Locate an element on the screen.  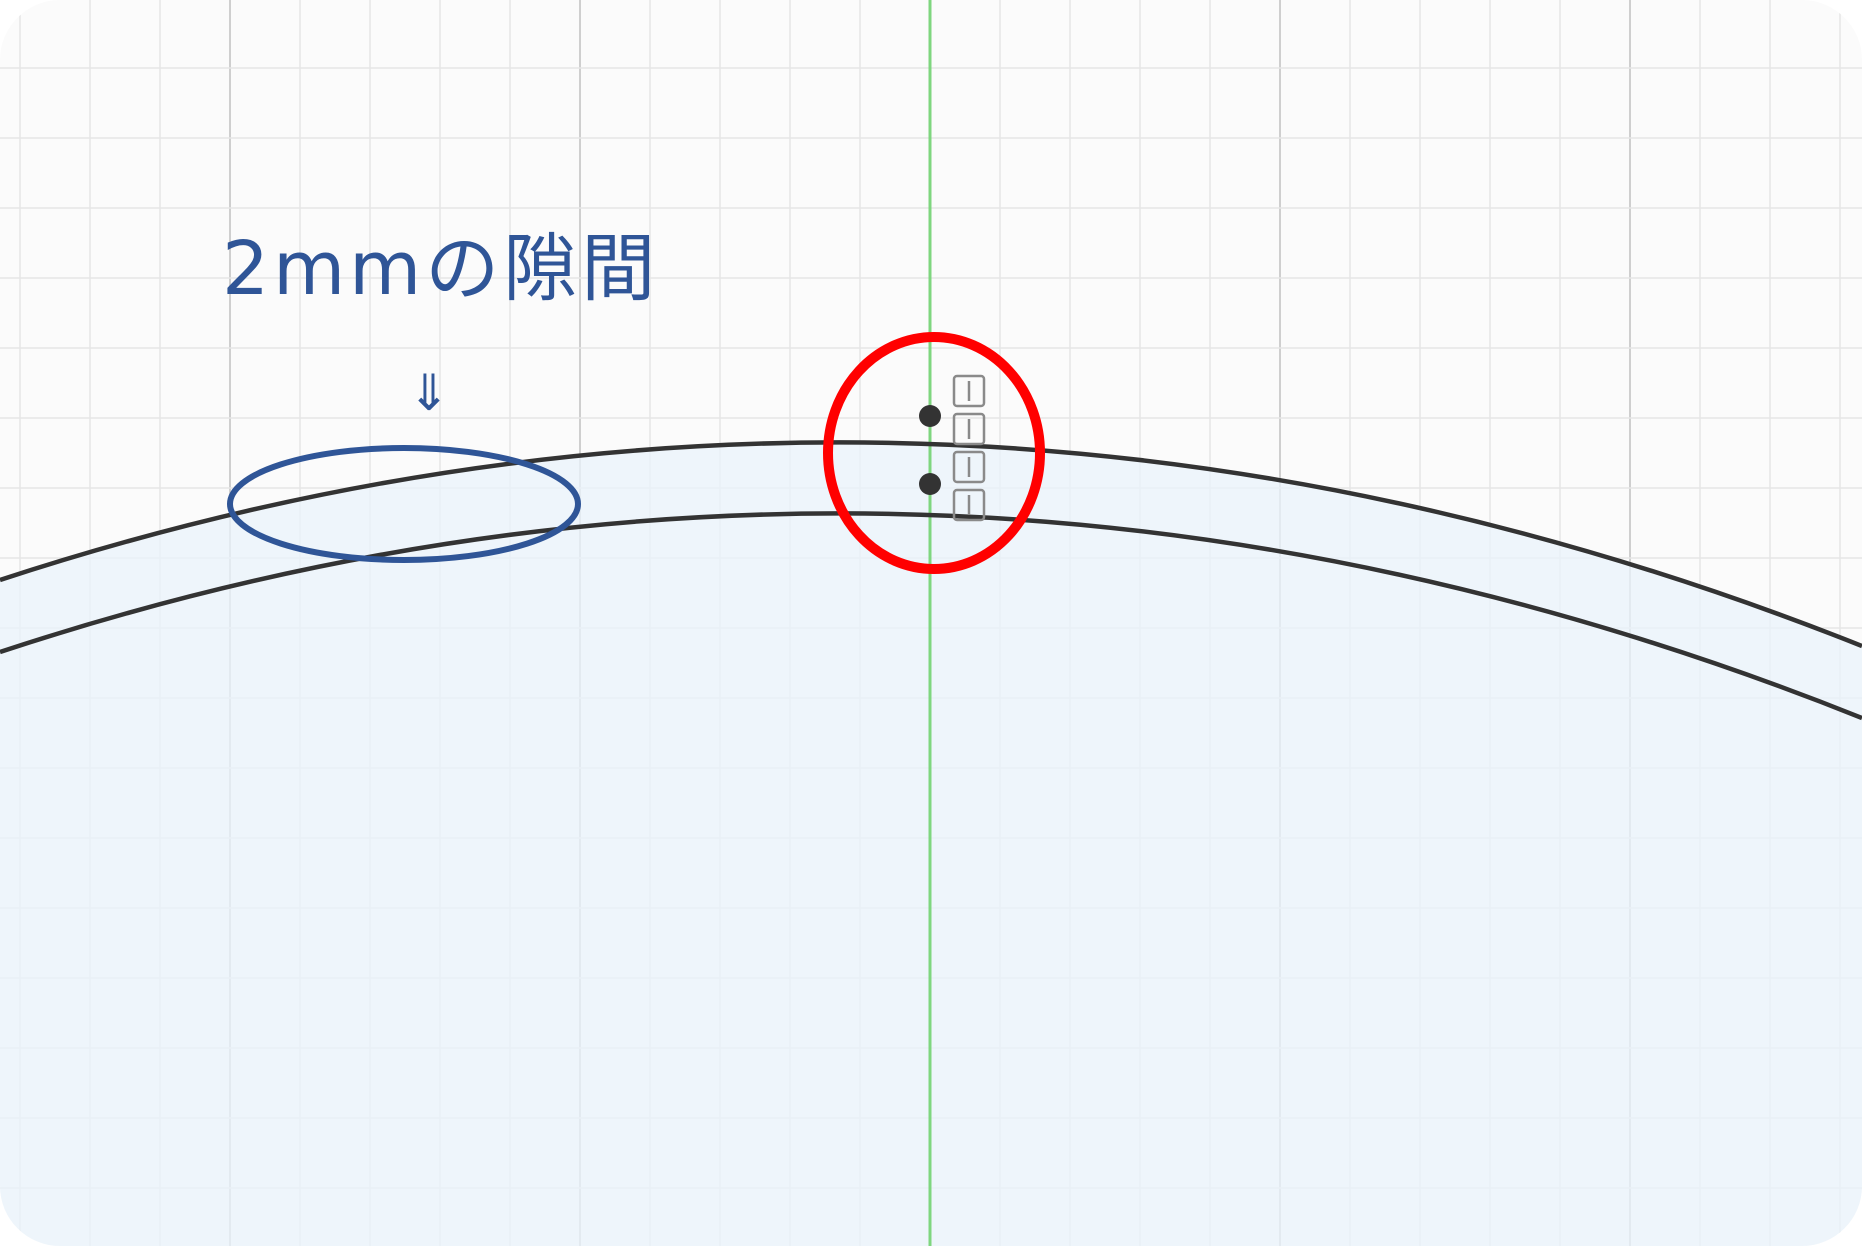
sketch-point-outer is located at coordinates (930, 416).